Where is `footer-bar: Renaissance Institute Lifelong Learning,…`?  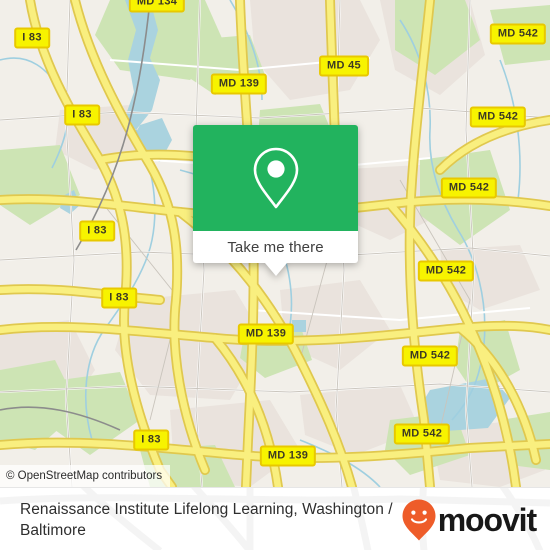
footer-bar: Renaissance Institute Lifelong Learning,… is located at coordinates (275, 518).